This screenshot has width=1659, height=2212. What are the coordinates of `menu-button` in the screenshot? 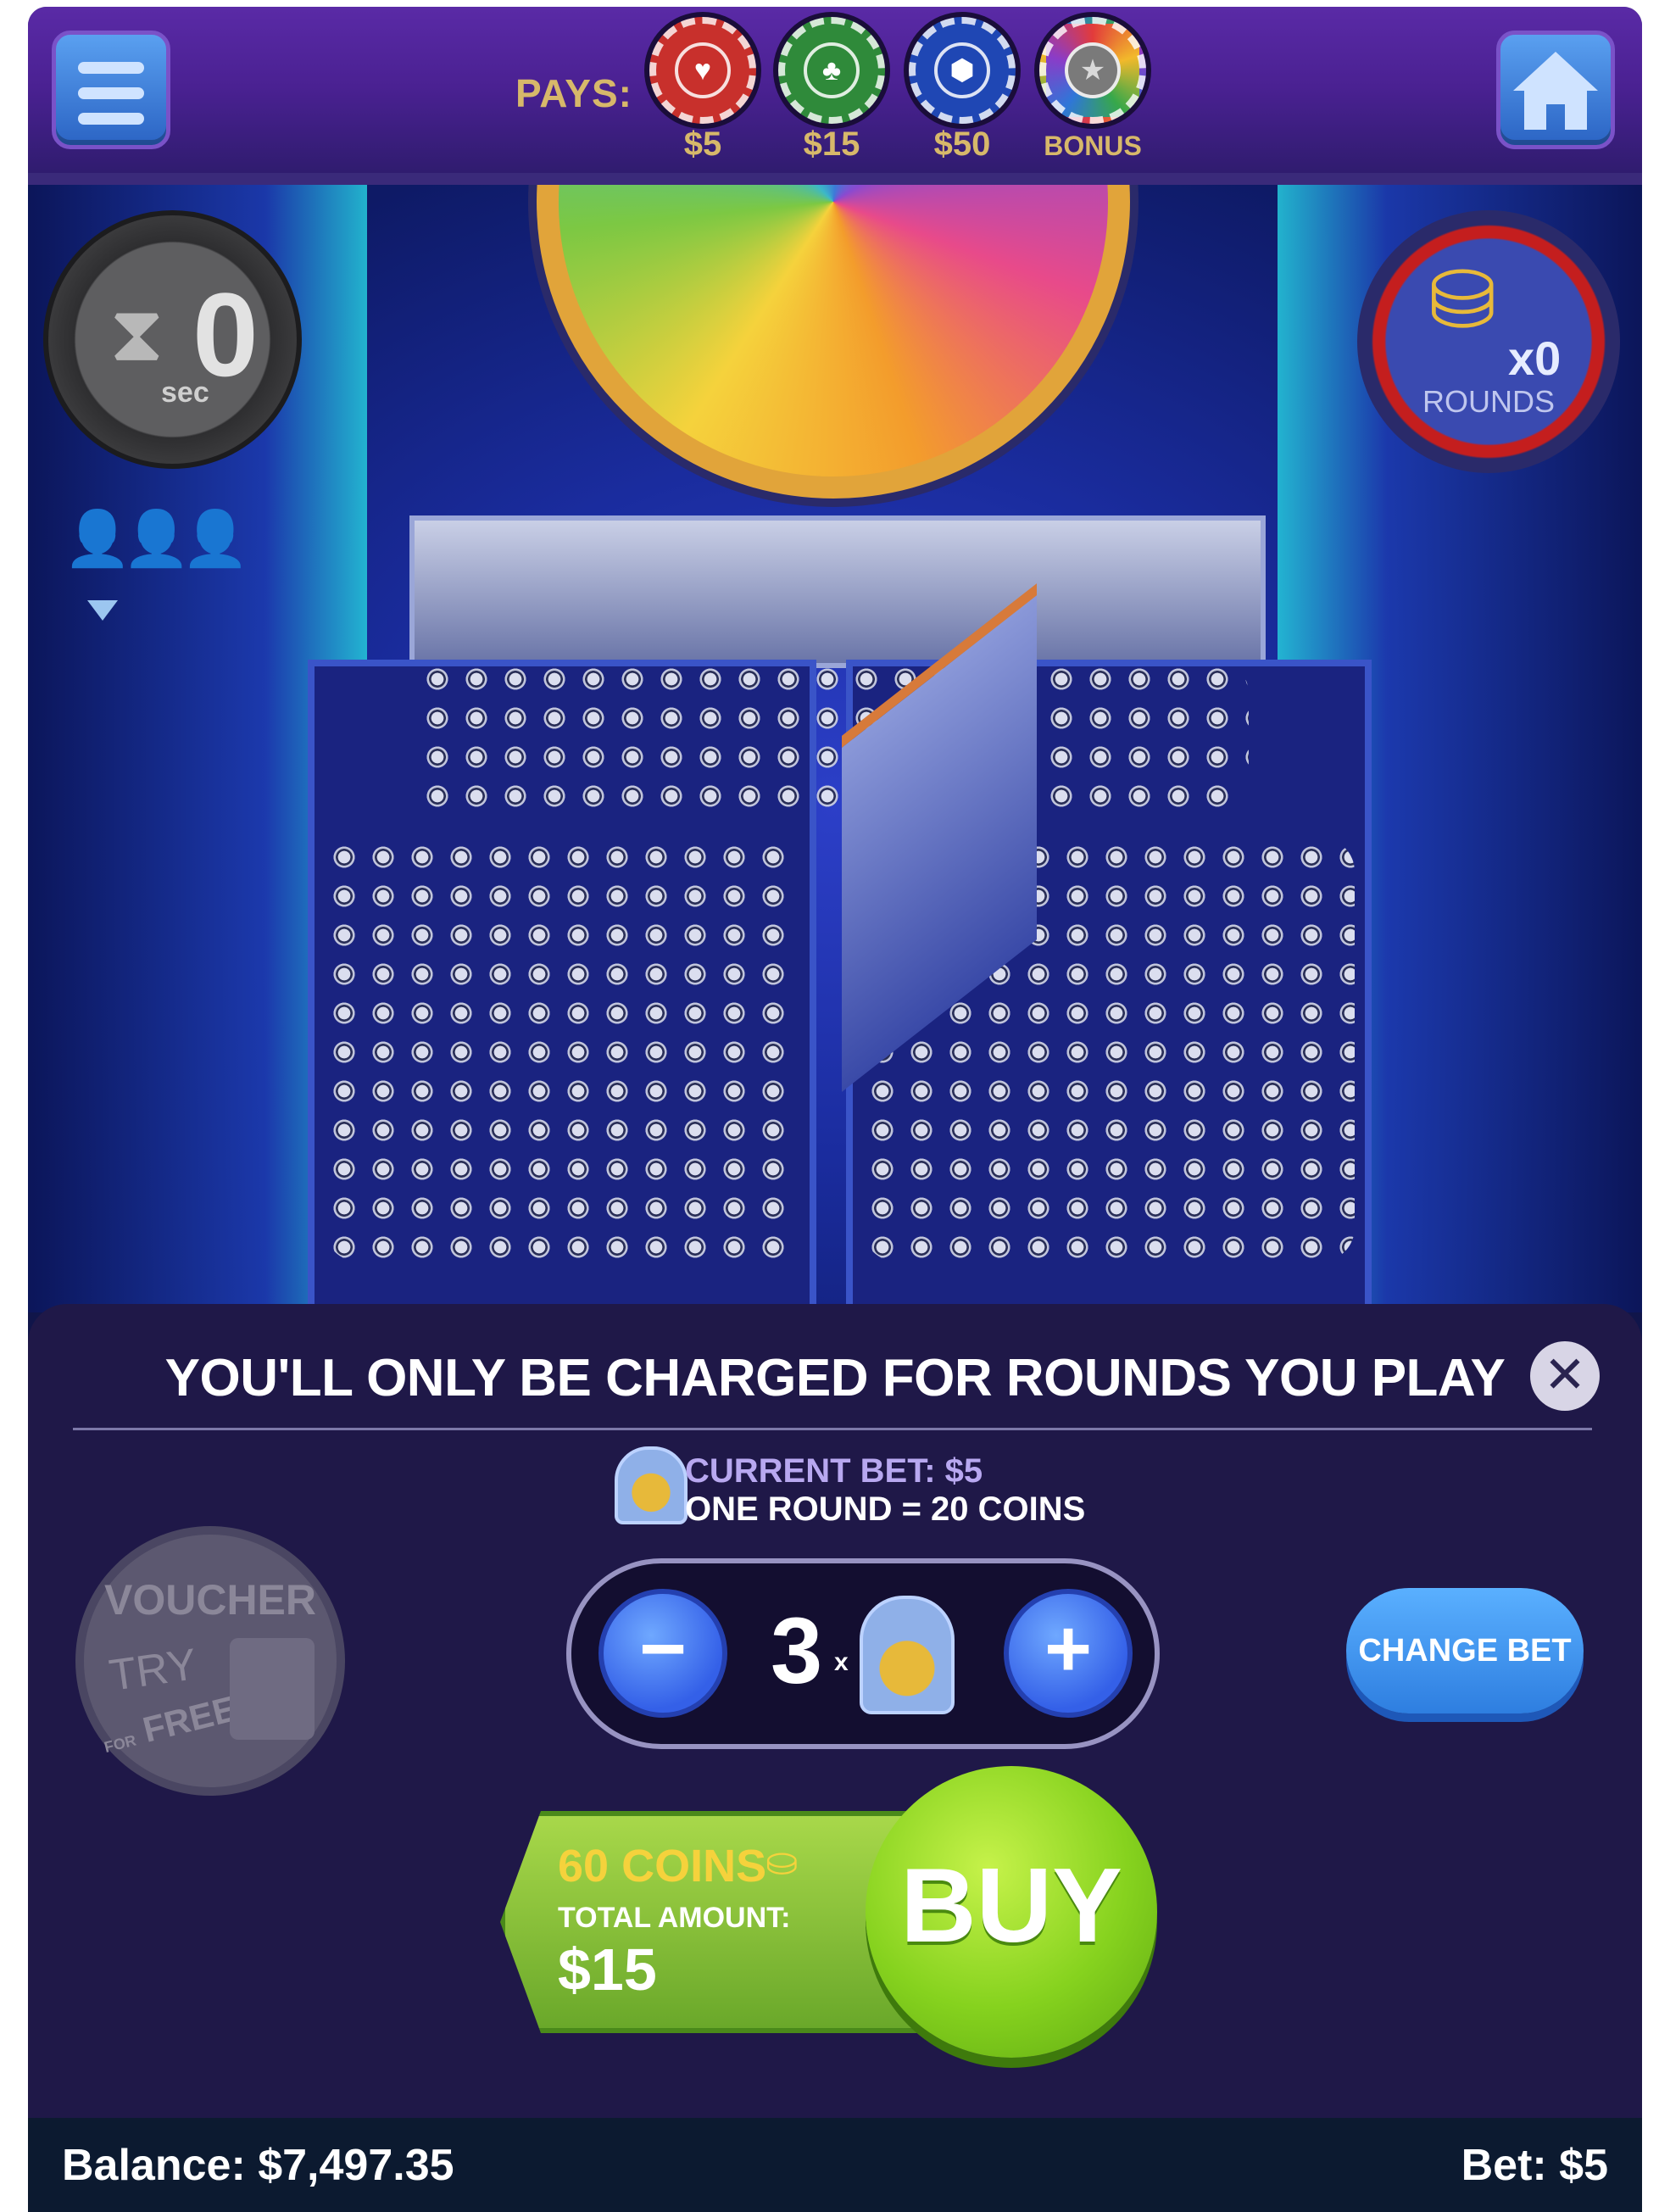 It's located at (111, 90).